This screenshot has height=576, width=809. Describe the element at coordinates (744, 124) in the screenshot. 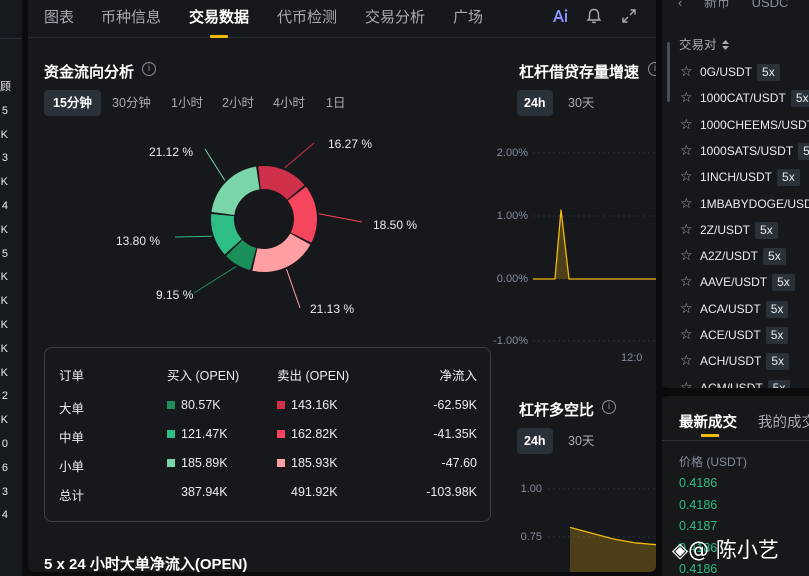

I see `pair-row: ☆ 1000CHEEMS/USDT` at that location.